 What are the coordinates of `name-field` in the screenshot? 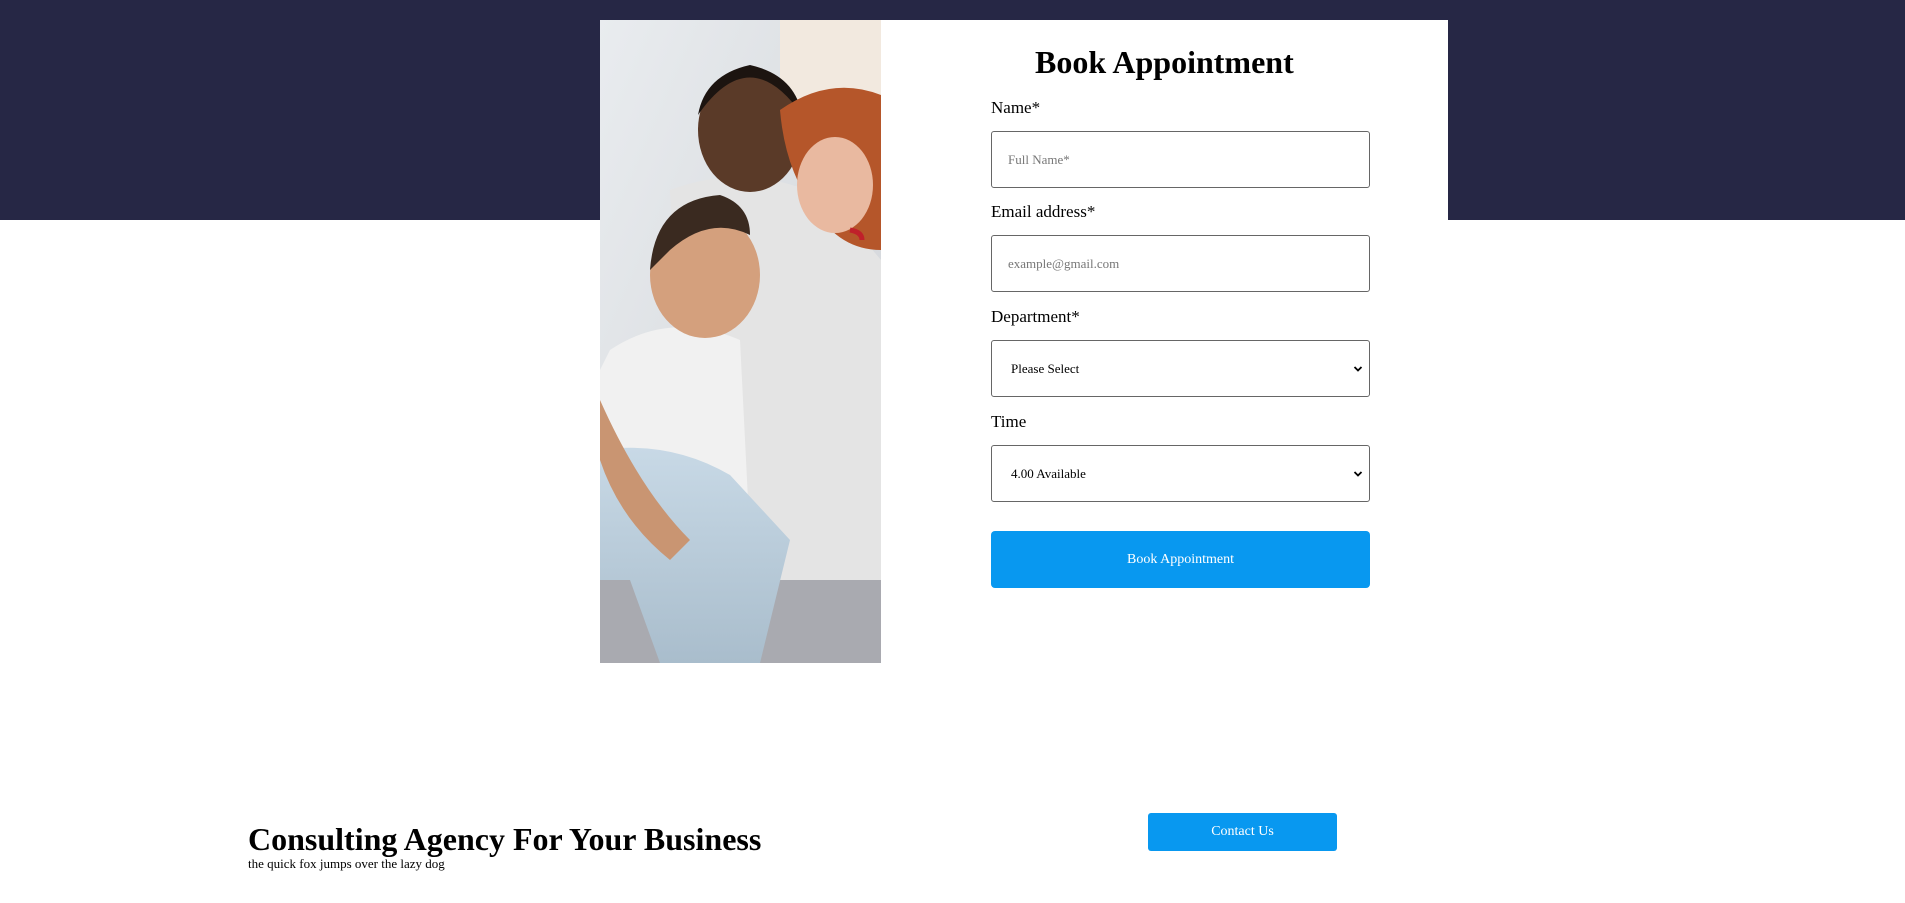 It's located at (1180, 159).